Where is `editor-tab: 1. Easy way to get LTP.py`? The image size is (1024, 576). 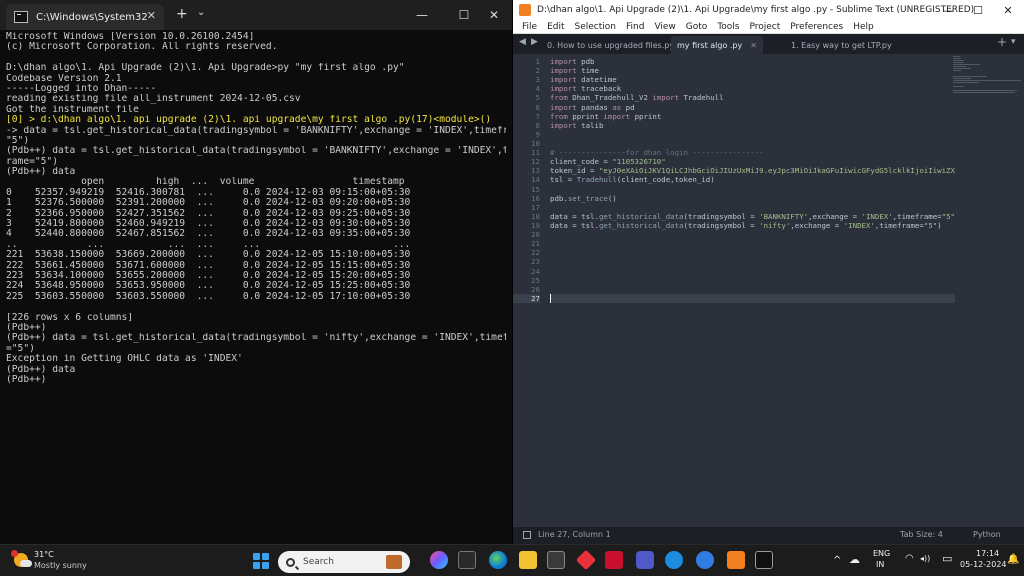
editor-tab: 1. Easy way to get LTP.py is located at coordinates (841, 45).